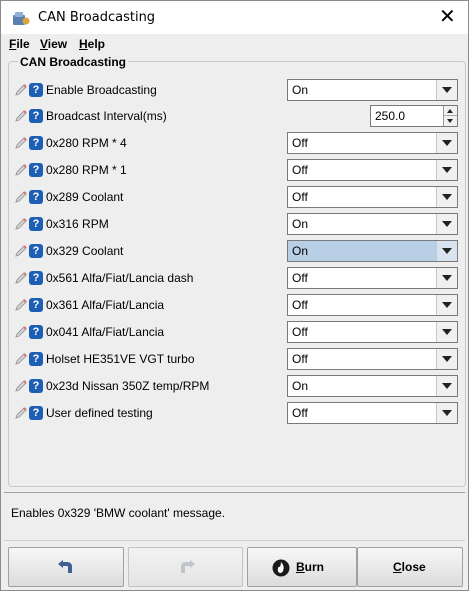 This screenshot has height=591, width=469. Describe the element at coordinates (236, 143) in the screenshot. I see `setting-row-0x280-rpm-4: ? 0x280 RPM * 4 Off` at that location.